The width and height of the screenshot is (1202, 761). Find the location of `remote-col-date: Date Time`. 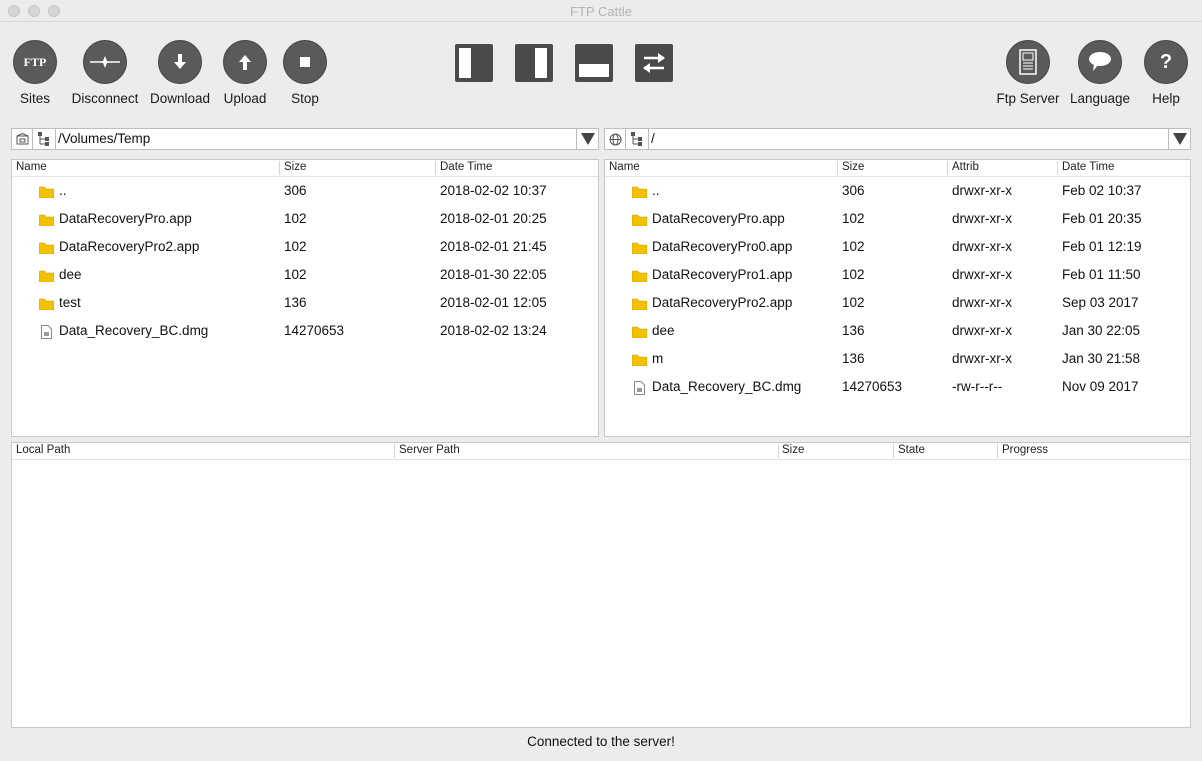

remote-col-date: Date Time is located at coordinates (1086, 168).